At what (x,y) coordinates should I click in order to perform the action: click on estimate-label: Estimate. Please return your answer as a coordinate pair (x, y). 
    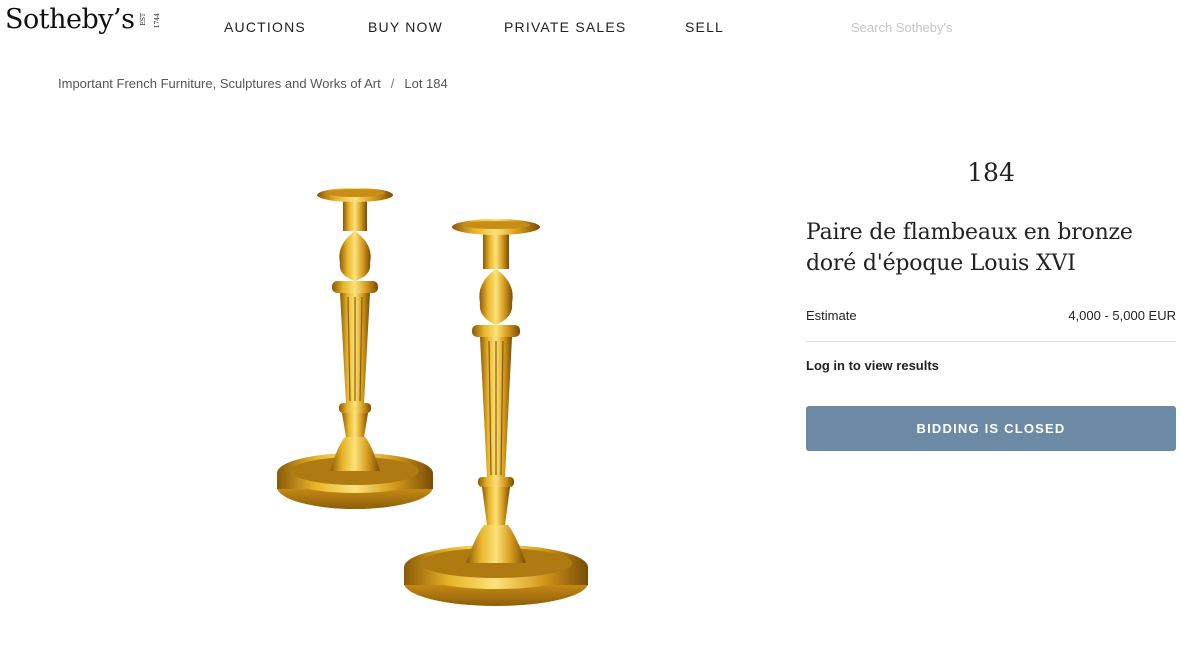
    Looking at the image, I should click on (831, 315).